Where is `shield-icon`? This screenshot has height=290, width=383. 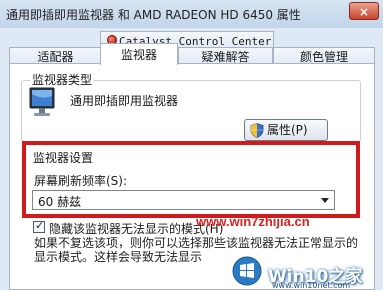
shield-icon is located at coordinates (257, 130).